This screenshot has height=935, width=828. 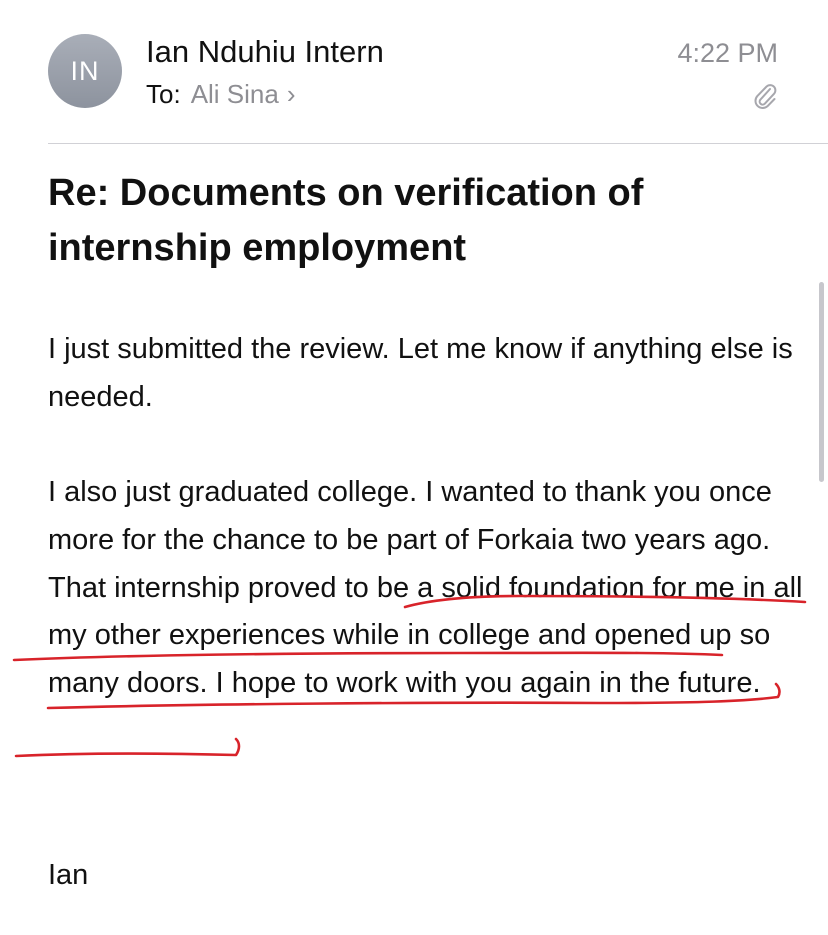 I want to click on sender-name: Ian Nduhiu Intern, so click(x=265, y=52).